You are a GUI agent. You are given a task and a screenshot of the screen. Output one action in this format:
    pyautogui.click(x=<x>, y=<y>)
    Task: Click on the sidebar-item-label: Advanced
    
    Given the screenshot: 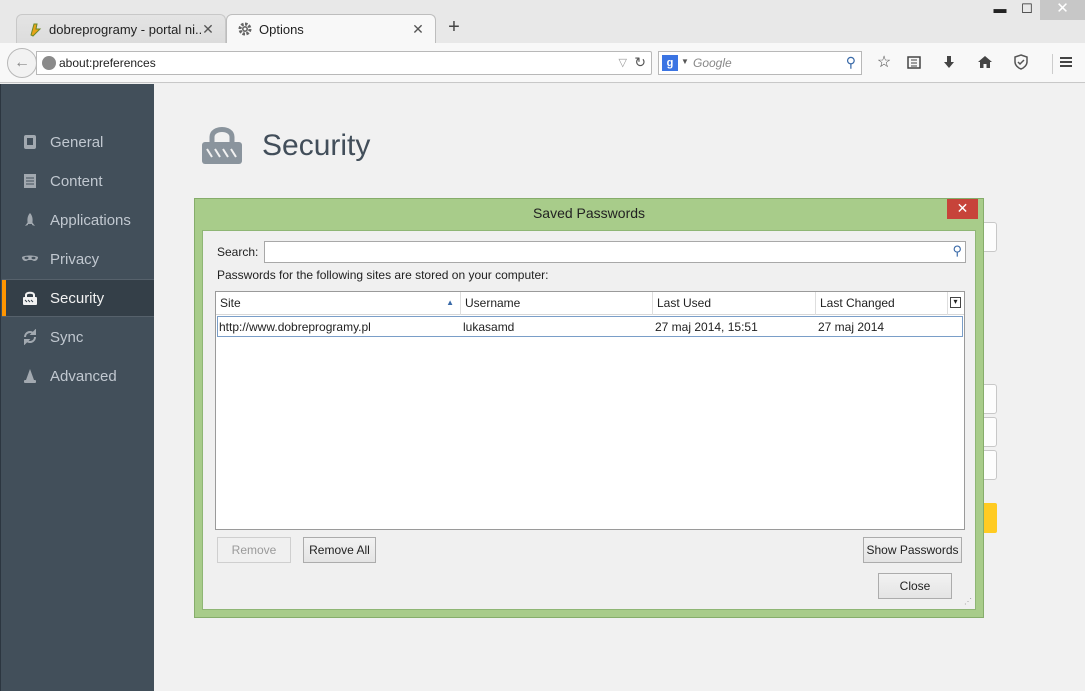 What is the action you would take?
    pyautogui.click(x=83, y=376)
    